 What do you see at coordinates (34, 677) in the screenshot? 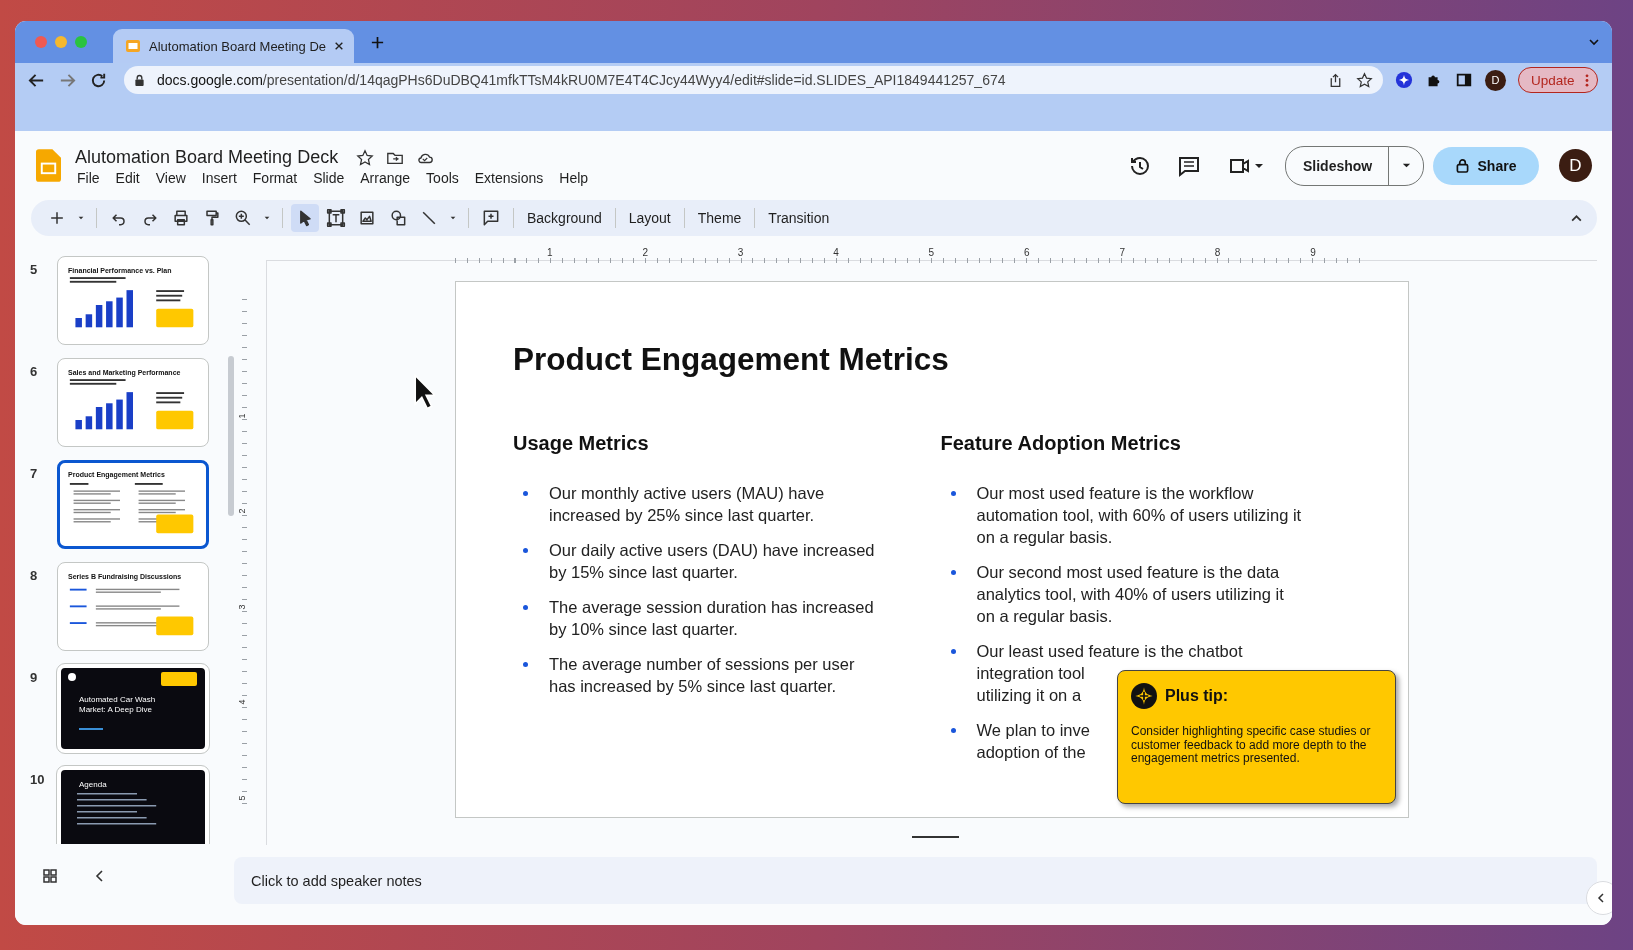
I see `slide-number: 9` at bounding box center [34, 677].